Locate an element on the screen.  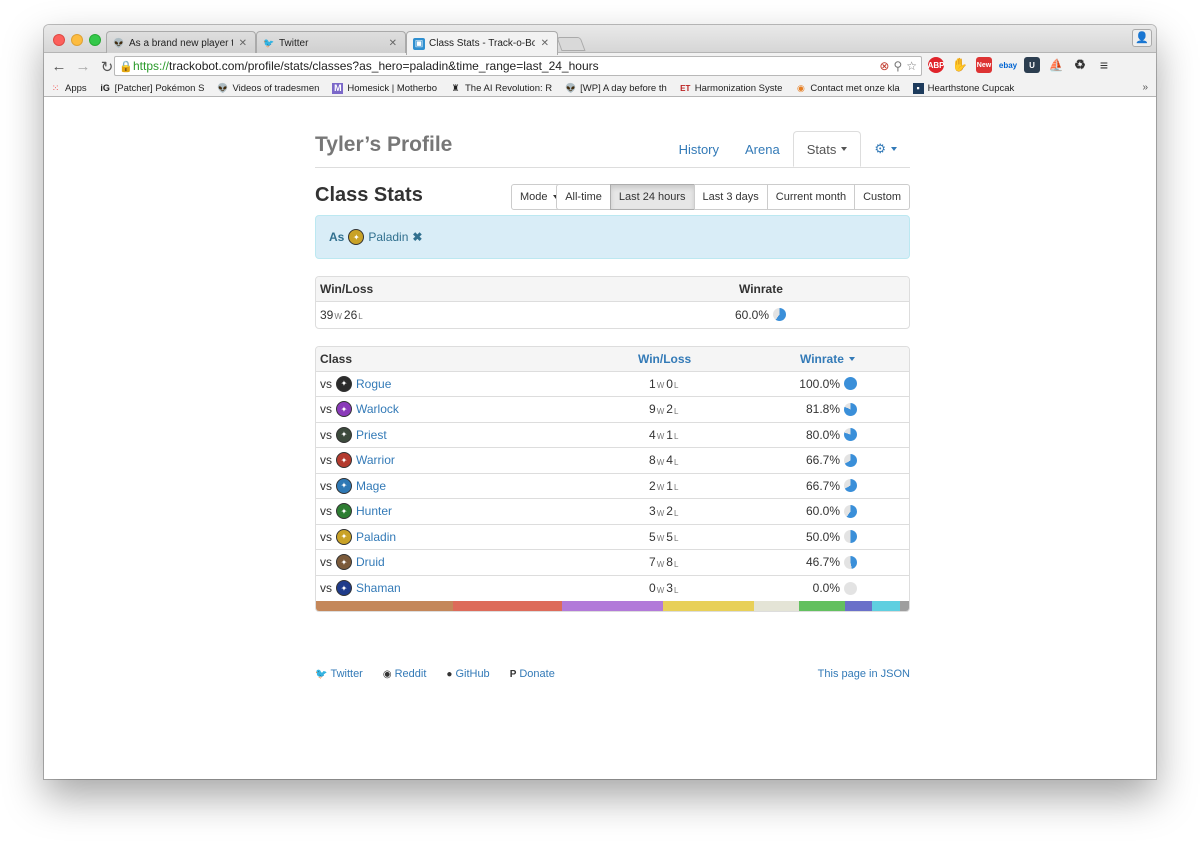
bookmark-item: M Homesick | Motherbo is located at coordinates (384, 88).